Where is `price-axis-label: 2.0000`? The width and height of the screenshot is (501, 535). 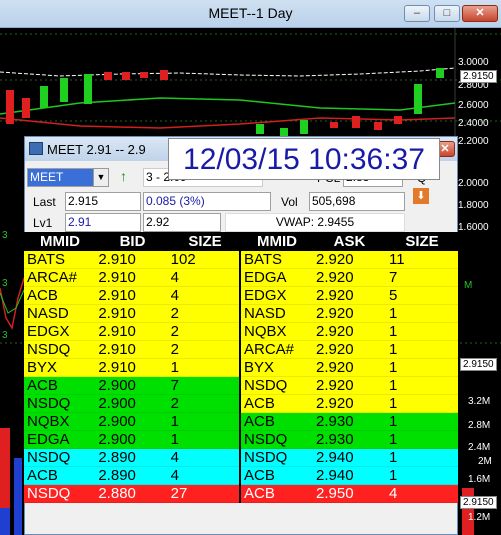 price-axis-label: 2.0000 is located at coordinates (473, 183).